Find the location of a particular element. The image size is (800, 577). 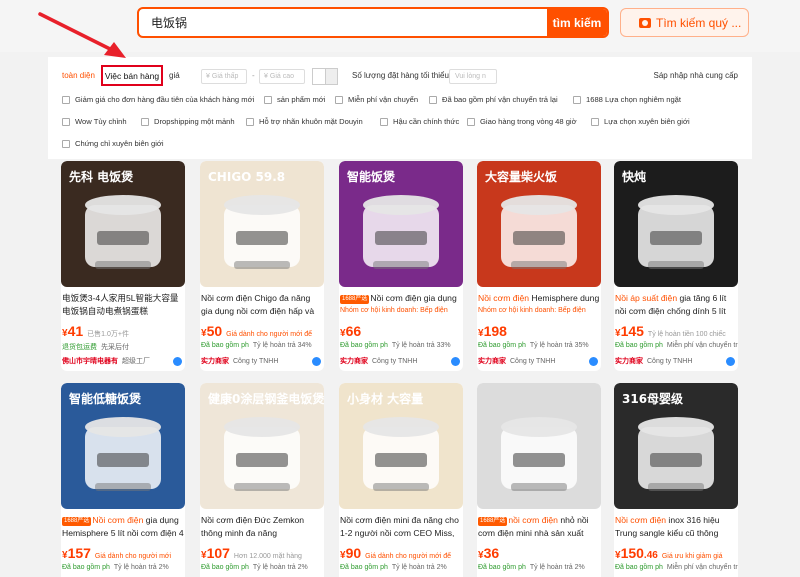

filter-strict-selection: 1688 Lựa chọn nghiêm ngặt is located at coordinates (627, 99).